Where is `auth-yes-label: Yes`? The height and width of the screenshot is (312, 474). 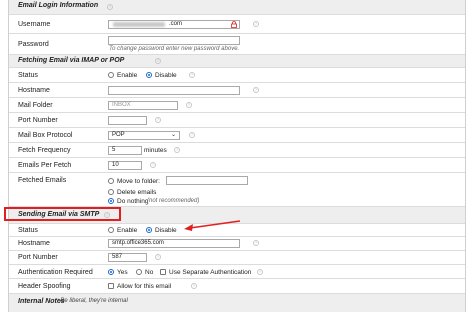 auth-yes-label: Yes is located at coordinates (122, 272).